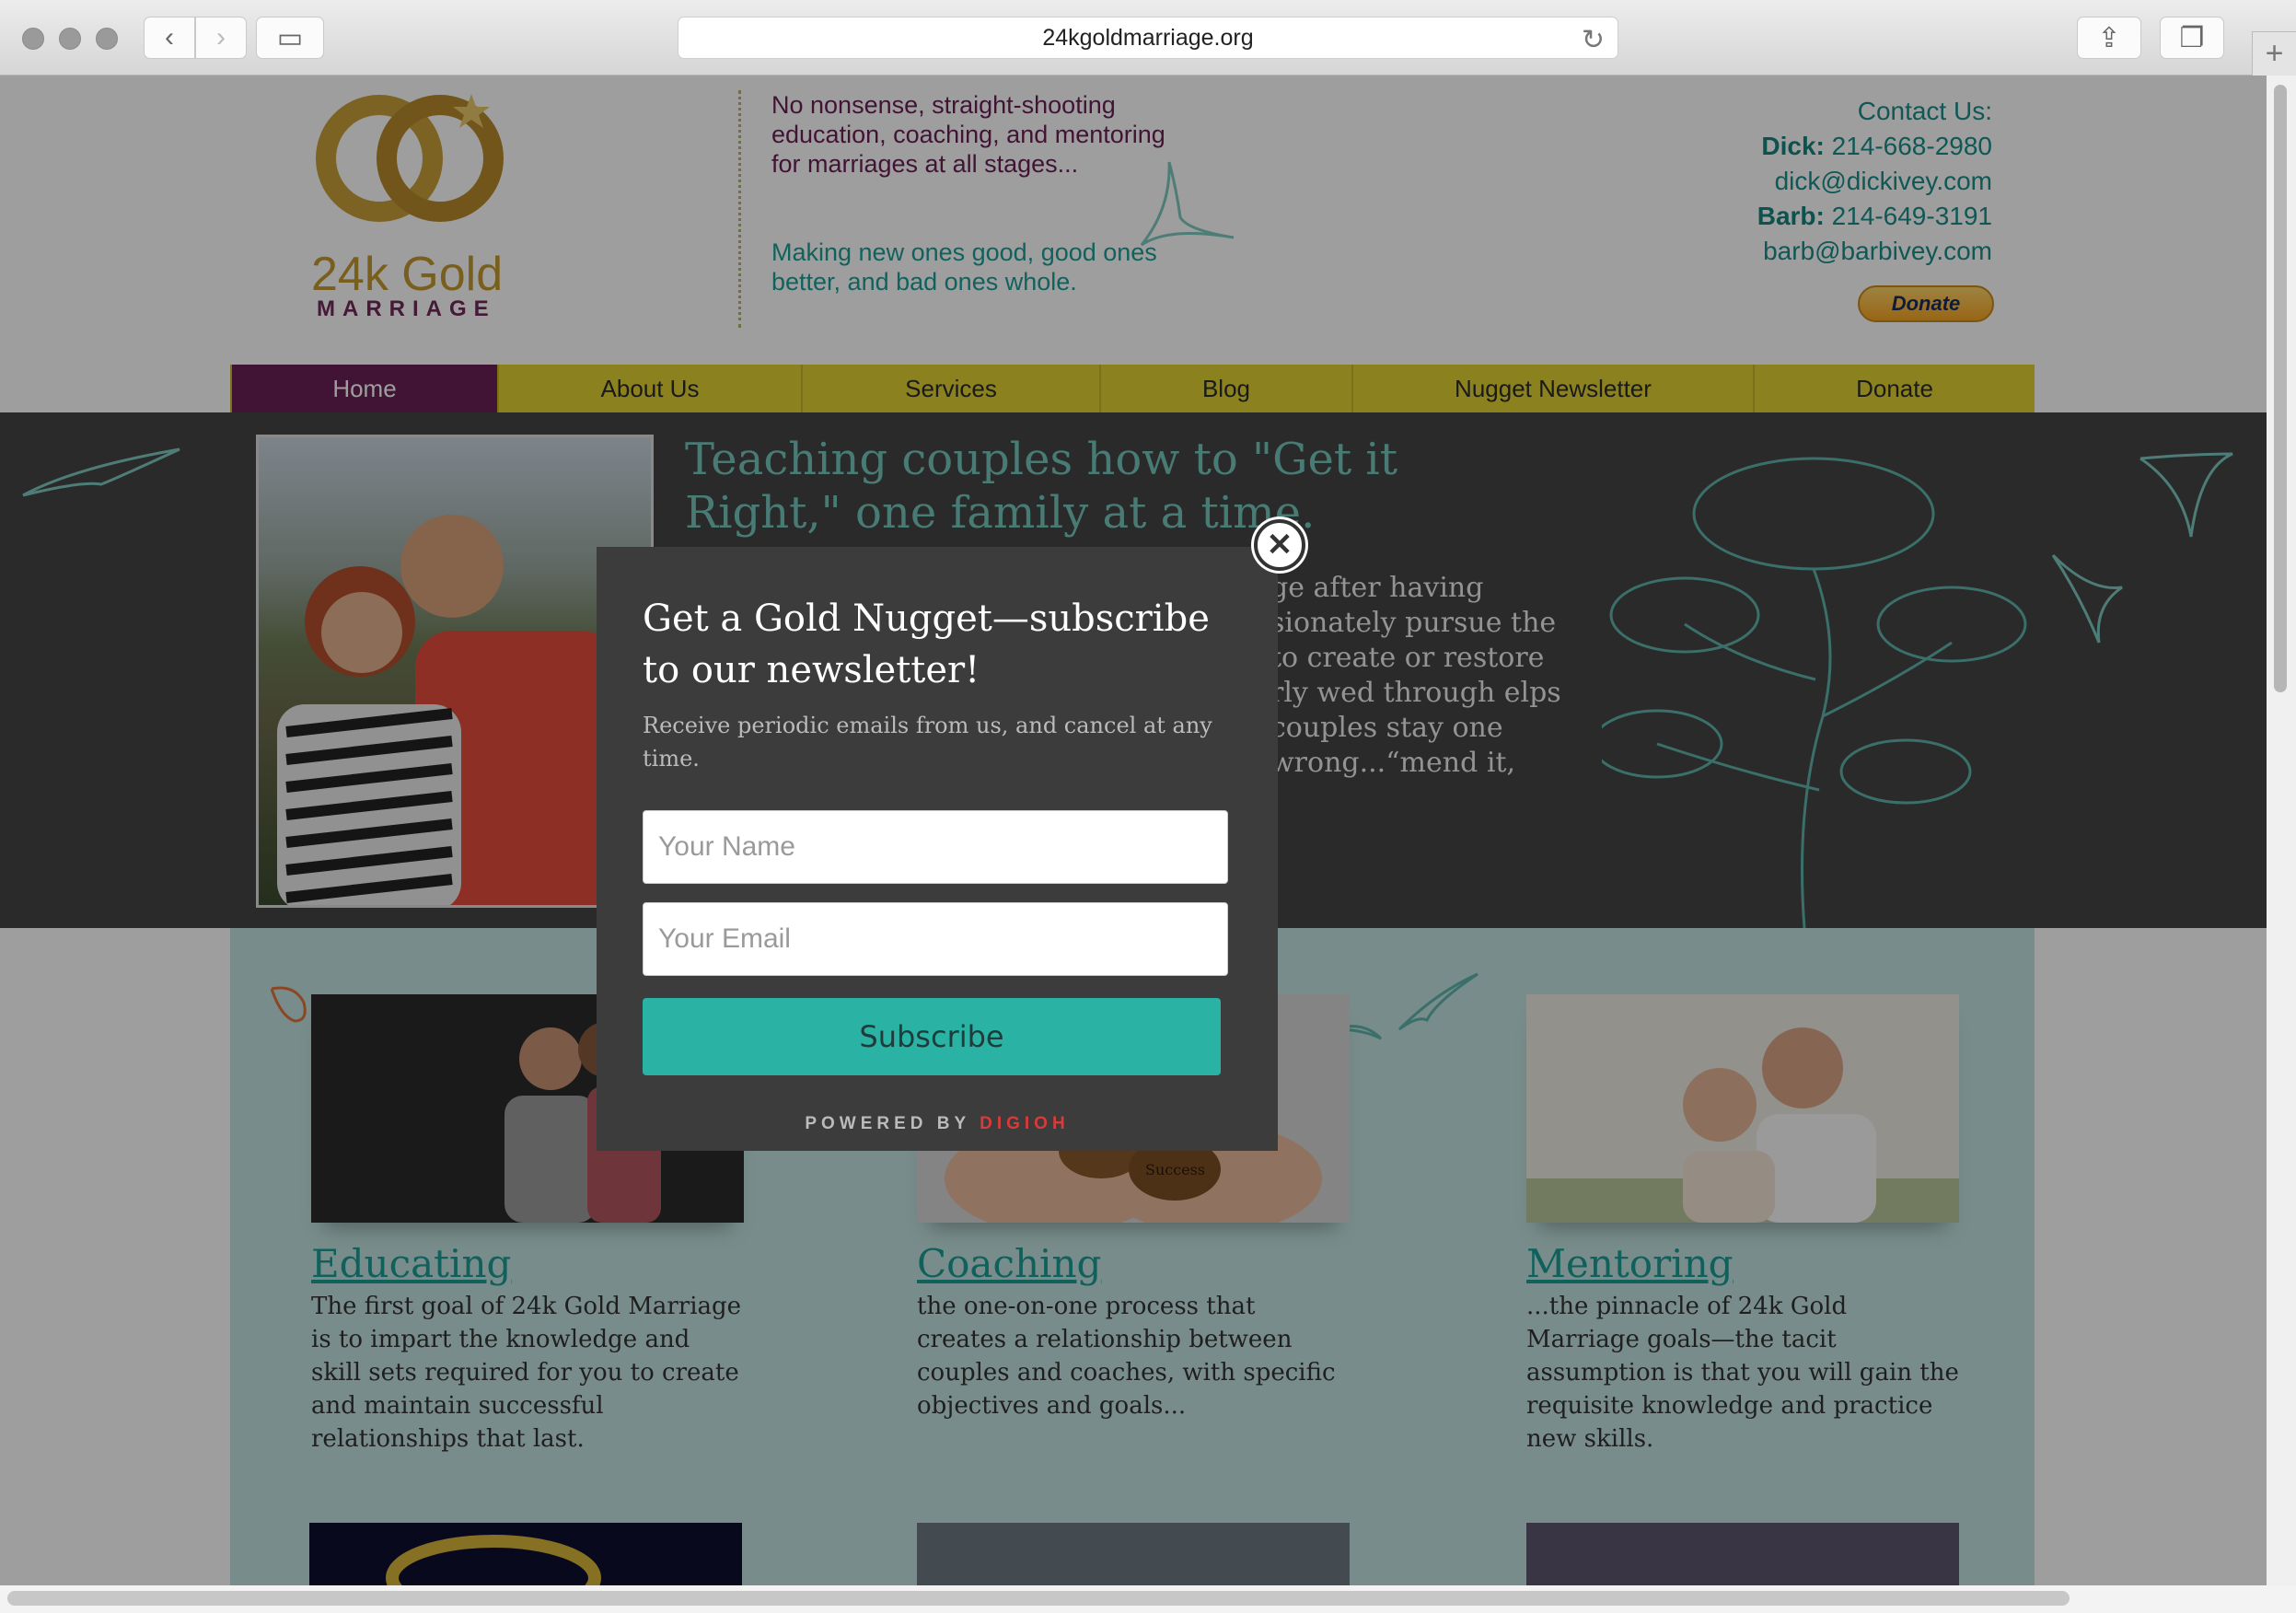  What do you see at coordinates (1038, 1598) in the screenshot?
I see `horizontal-scrollbar-thumb` at bounding box center [1038, 1598].